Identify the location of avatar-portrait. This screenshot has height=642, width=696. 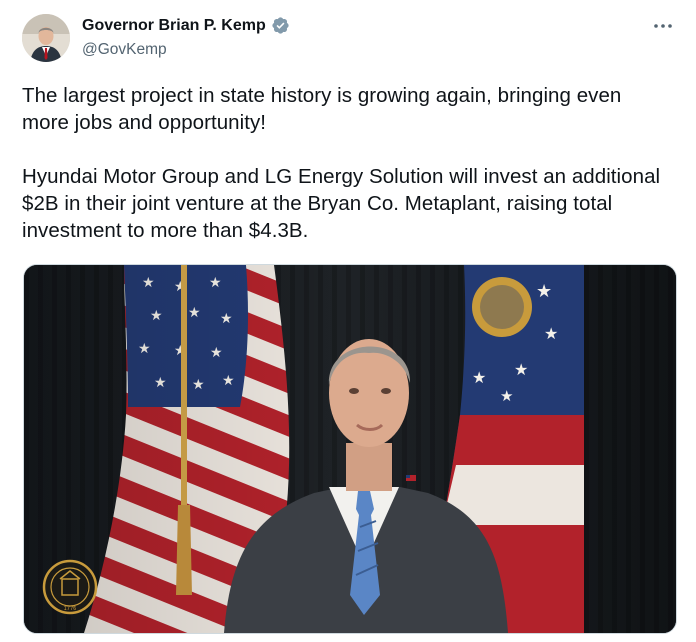
(46, 38).